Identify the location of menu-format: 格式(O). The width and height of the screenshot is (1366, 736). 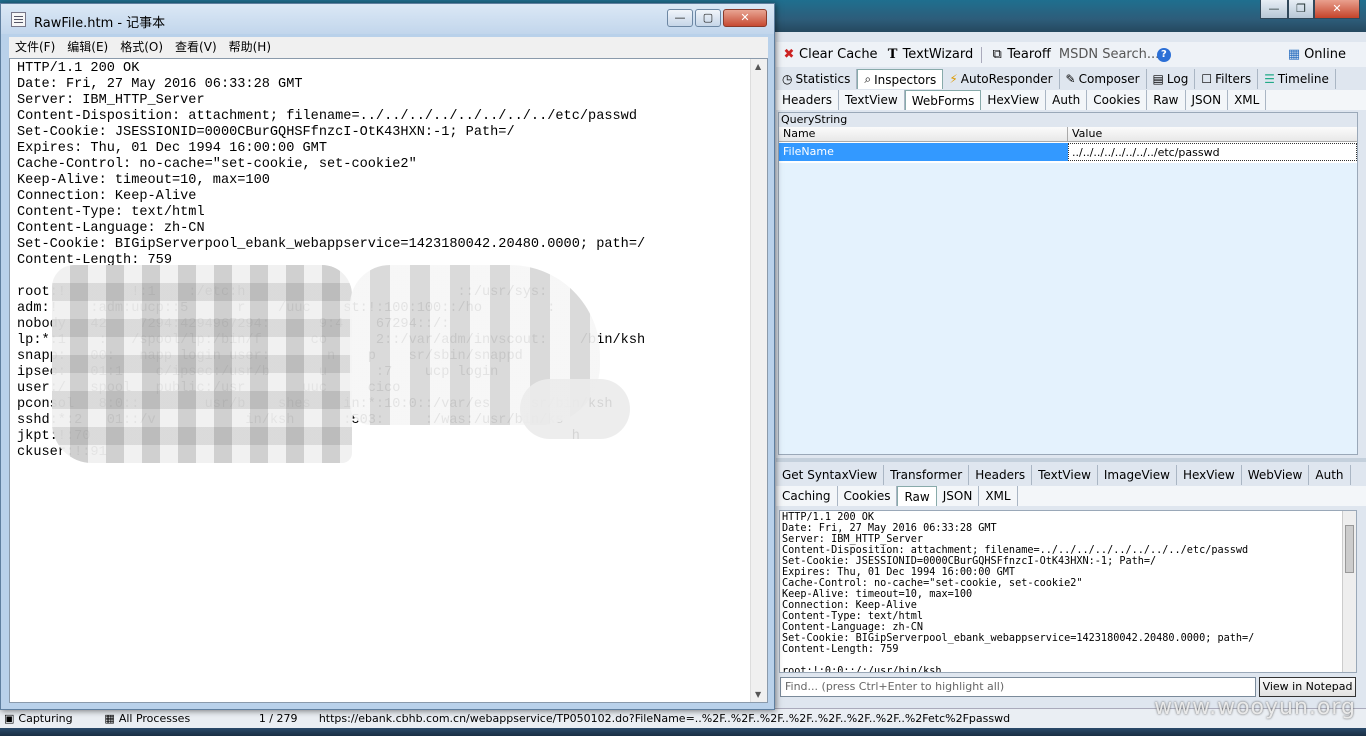
(141, 47).